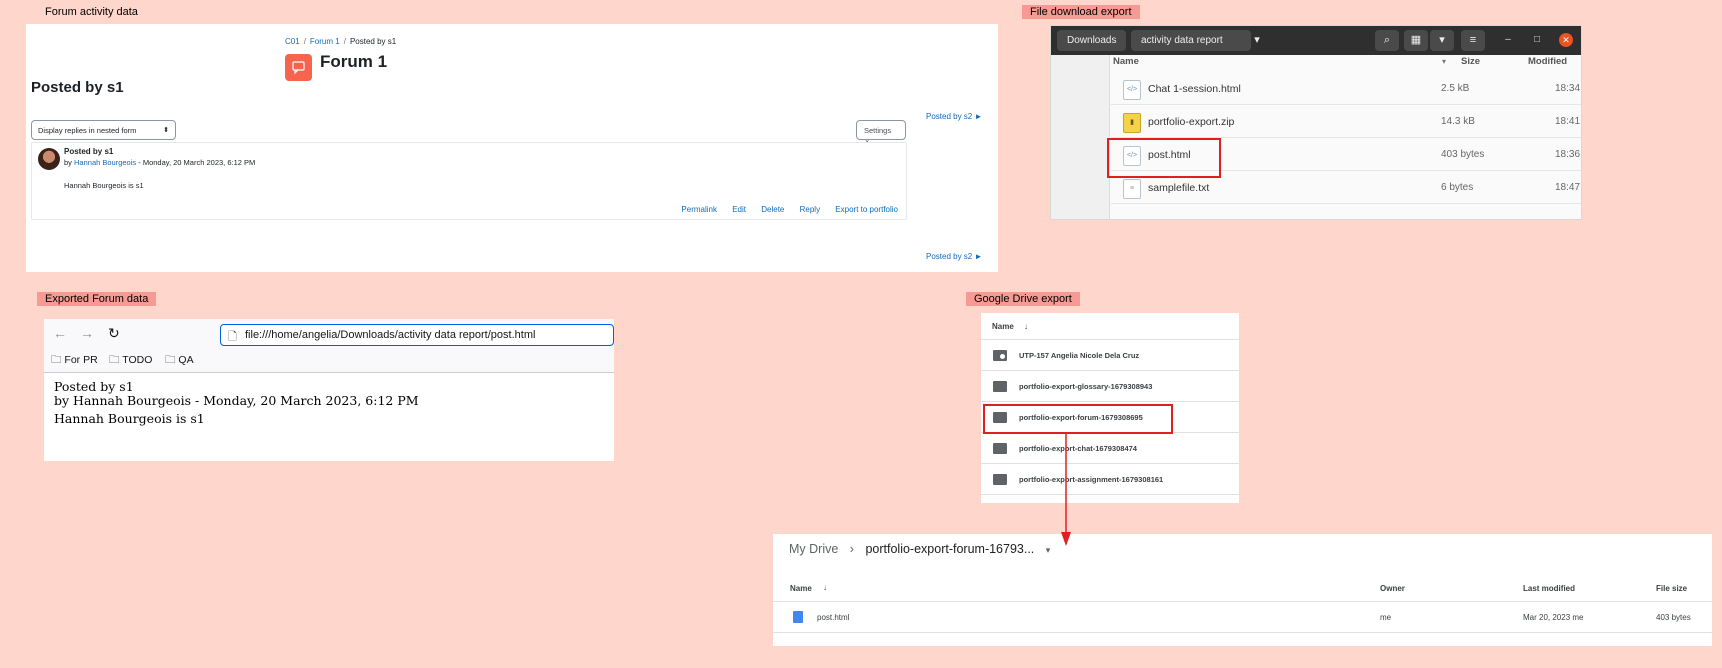 The height and width of the screenshot is (668, 1722). What do you see at coordinates (104, 185) in the screenshot?
I see `post-body: Hannah Bourgeois is s1` at bounding box center [104, 185].